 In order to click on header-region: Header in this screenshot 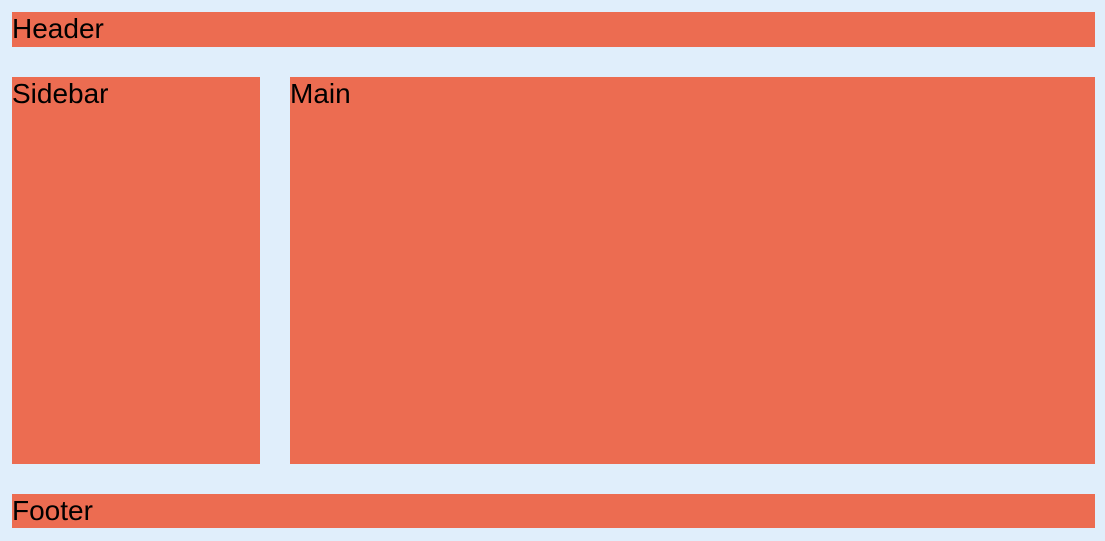, I will do `click(553, 29)`.